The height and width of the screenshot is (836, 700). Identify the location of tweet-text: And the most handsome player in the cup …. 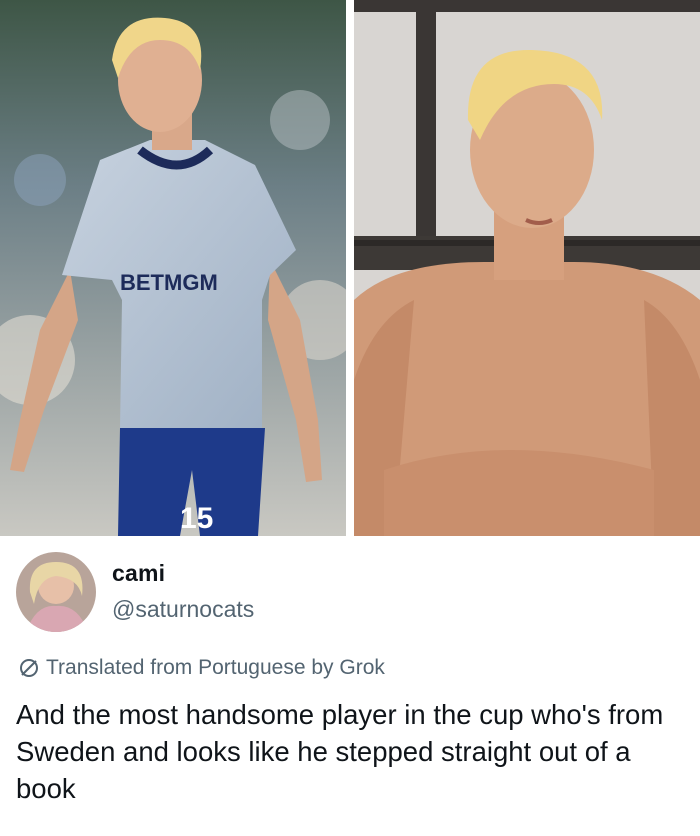
(340, 751).